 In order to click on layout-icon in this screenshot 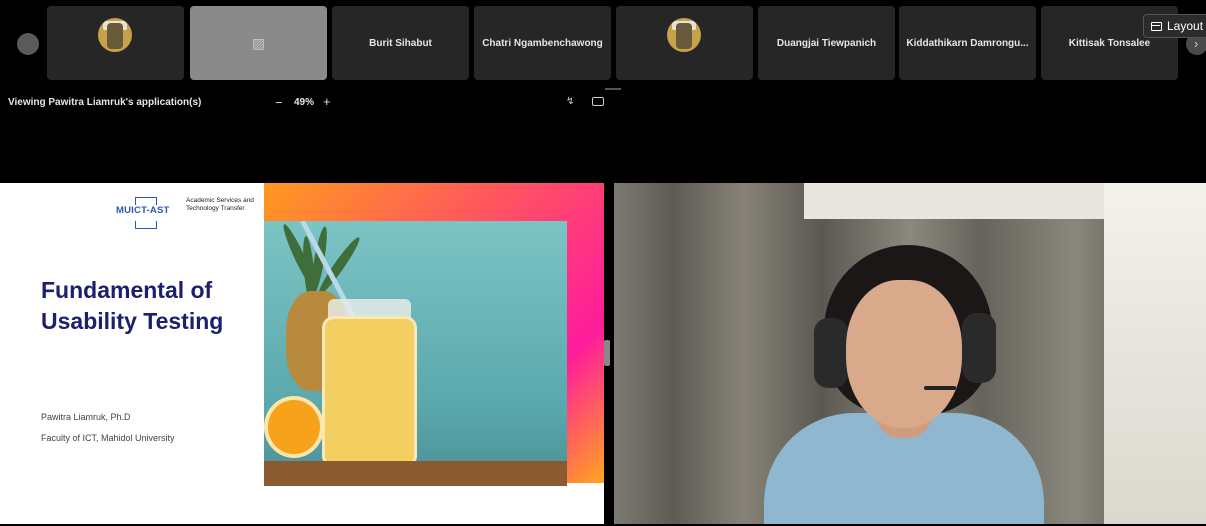, I will do `click(1156, 26)`.